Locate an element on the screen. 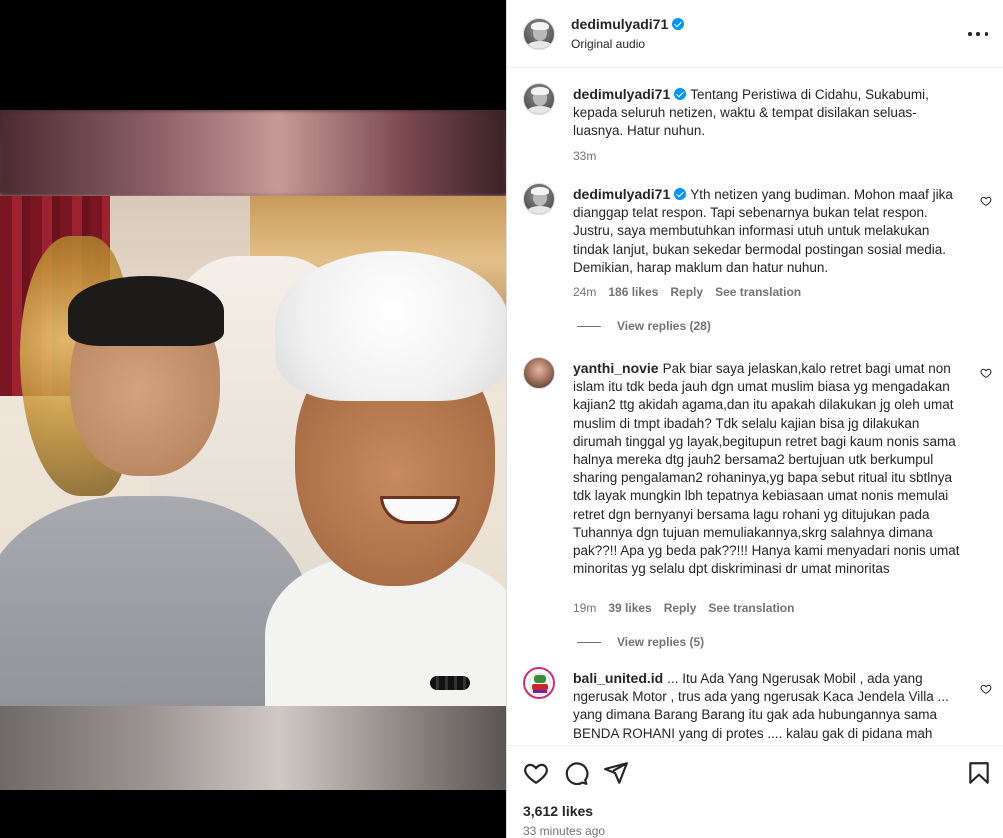 This screenshot has height=838, width=1003. comment-time: 19m is located at coordinates (584, 608).